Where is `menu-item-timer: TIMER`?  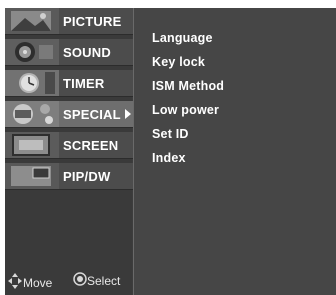 menu-item-timer: TIMER is located at coordinates (69, 83).